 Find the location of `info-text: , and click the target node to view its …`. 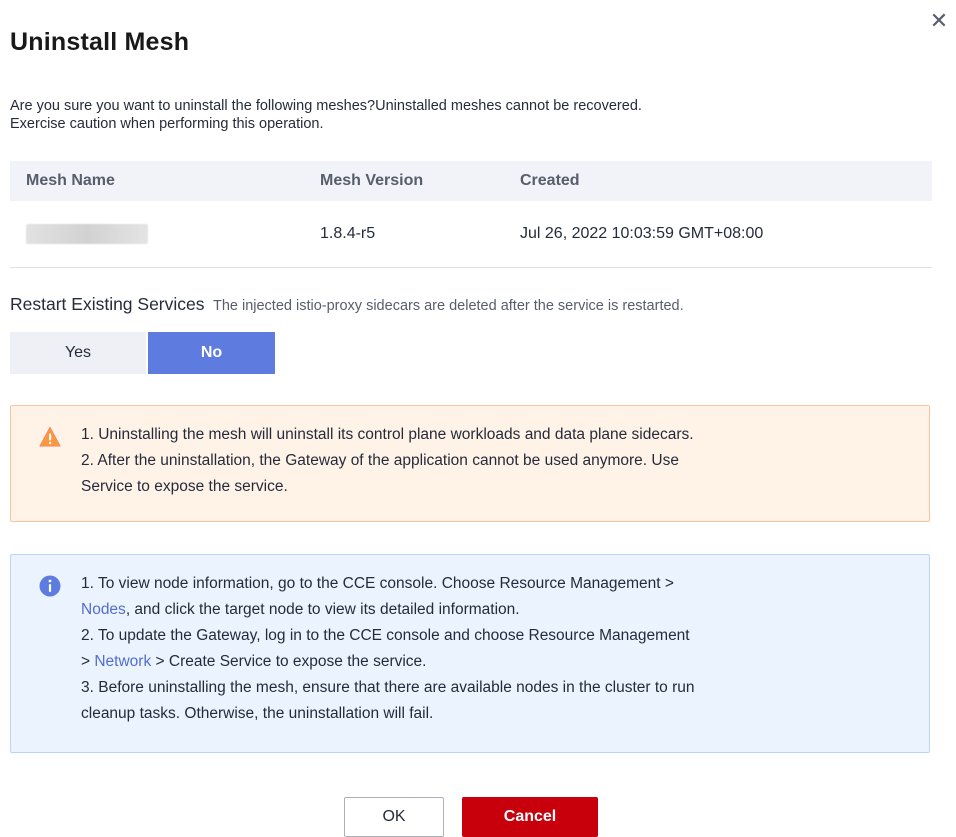

info-text: , and click the target node to view its … is located at coordinates (322, 609).